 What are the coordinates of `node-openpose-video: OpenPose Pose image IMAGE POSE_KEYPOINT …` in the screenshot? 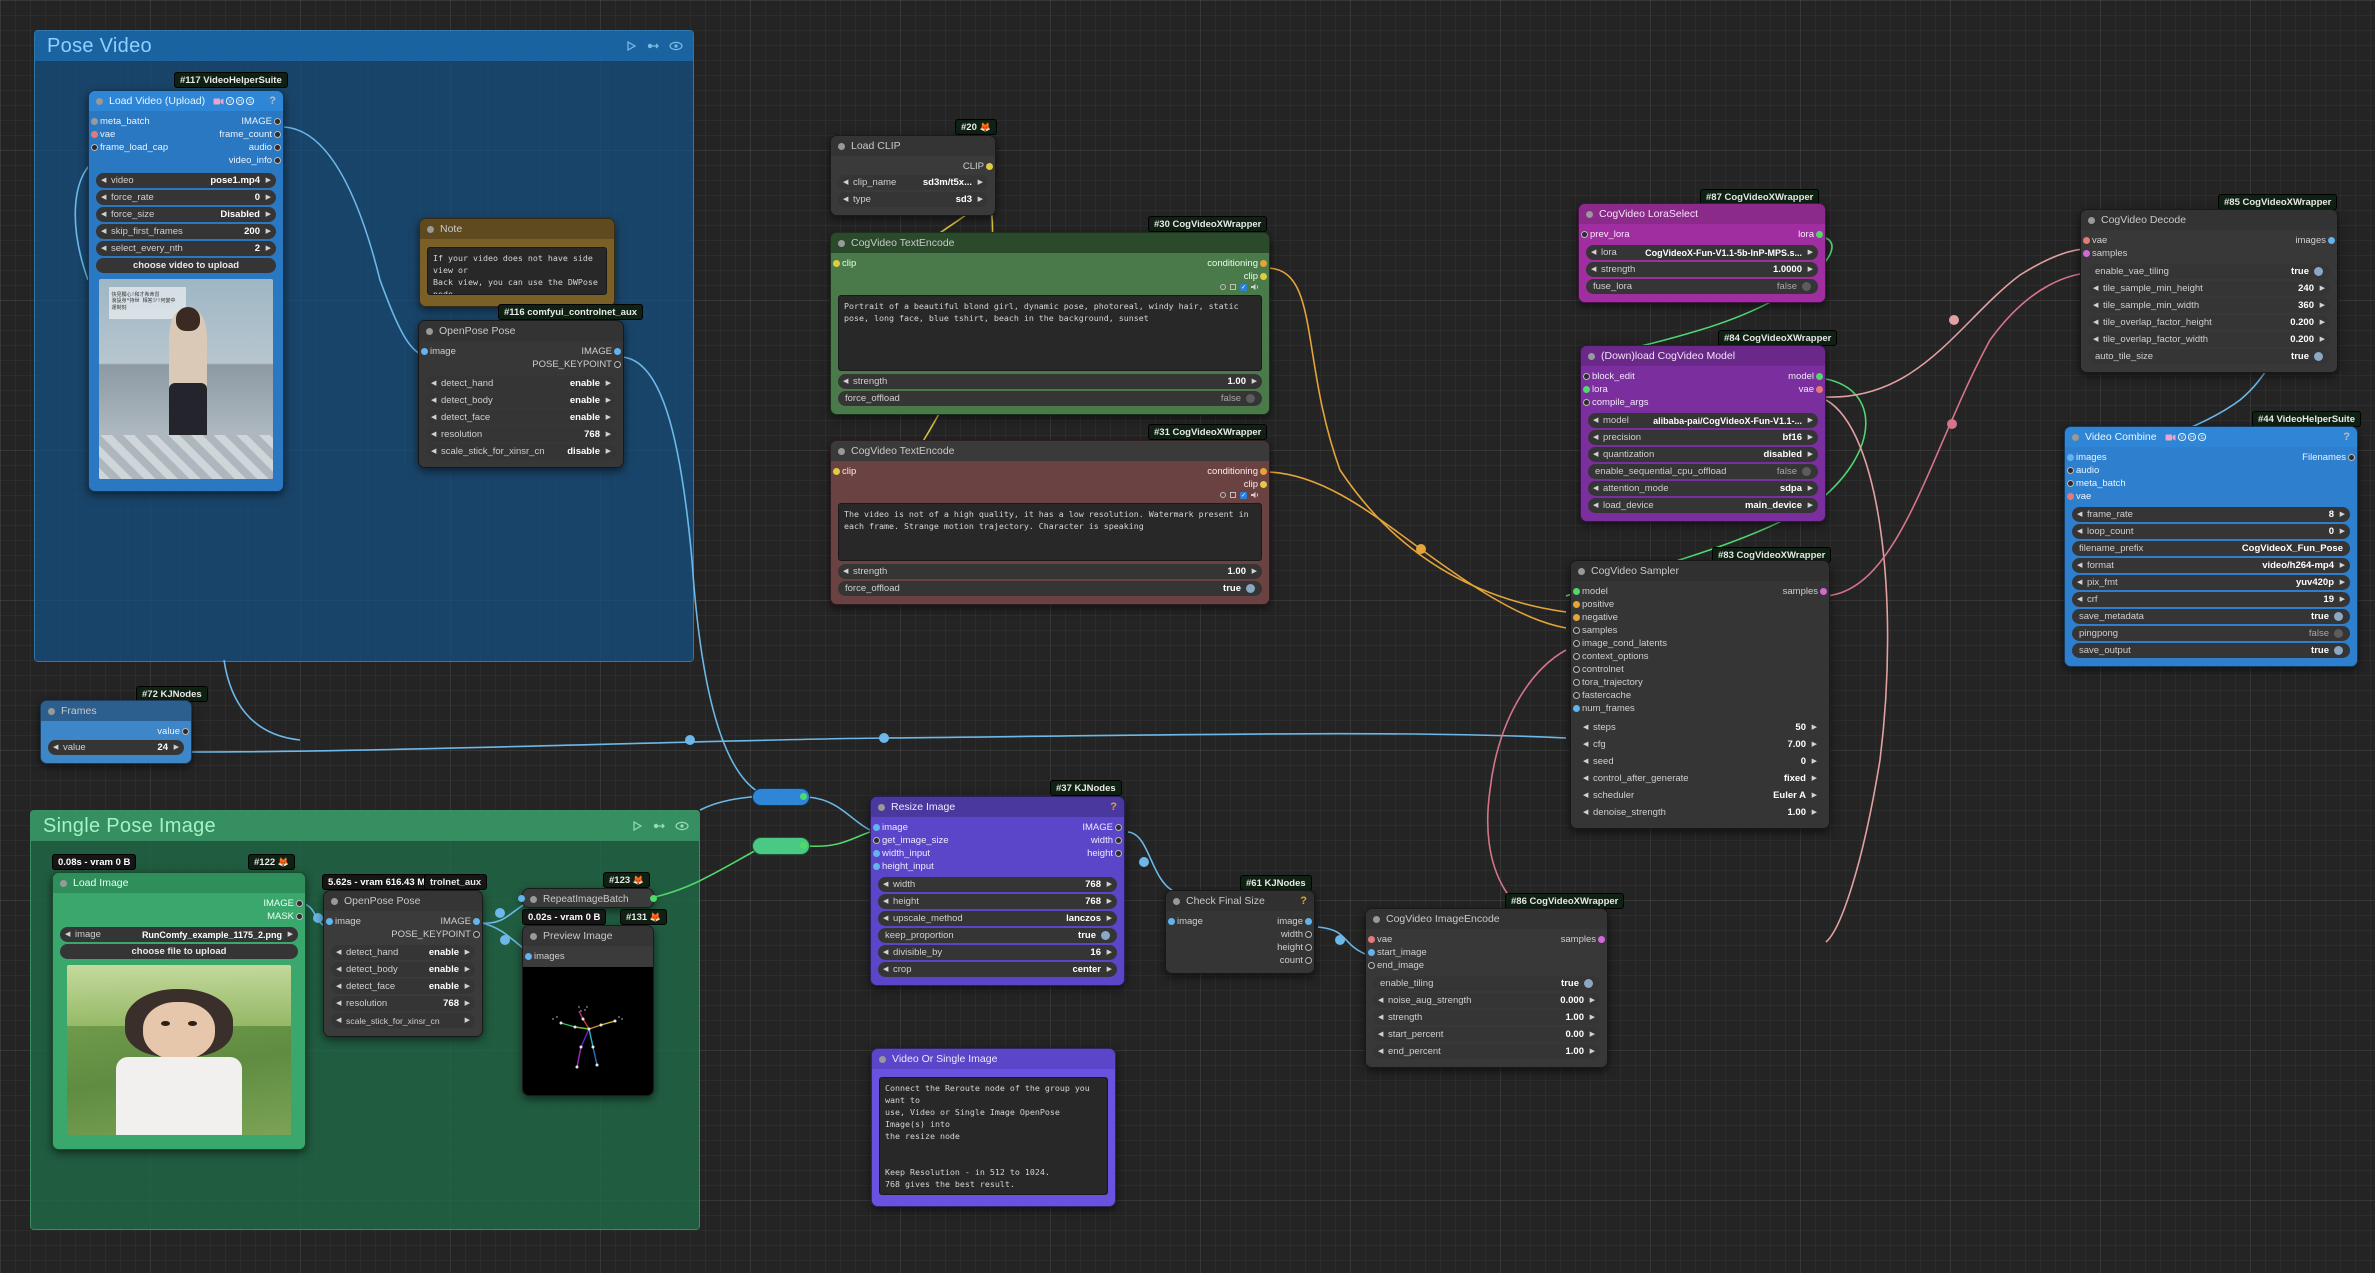 It's located at (521, 394).